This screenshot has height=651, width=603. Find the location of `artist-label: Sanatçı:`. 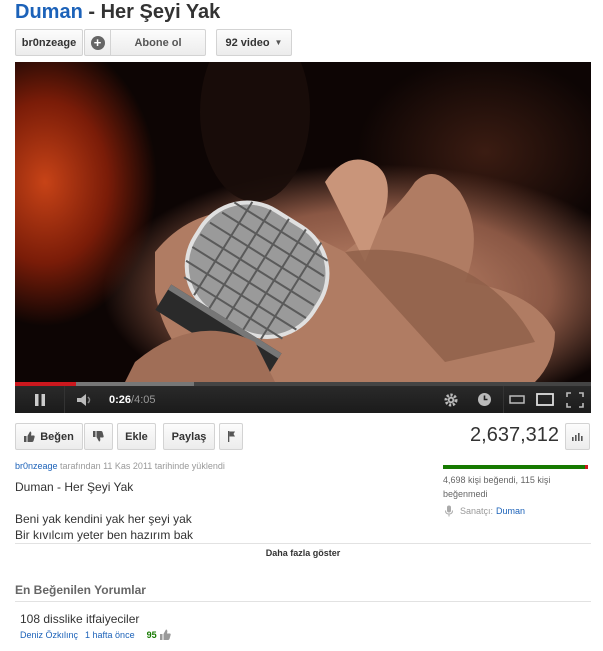

artist-label: Sanatçı: is located at coordinates (477, 511).